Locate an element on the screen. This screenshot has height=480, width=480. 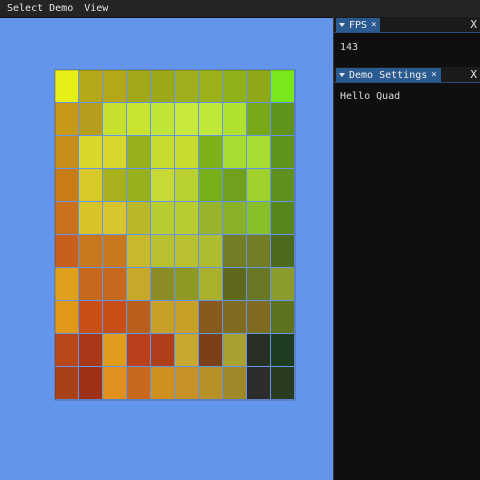
tab-fps: FPS × is located at coordinates (358, 25).